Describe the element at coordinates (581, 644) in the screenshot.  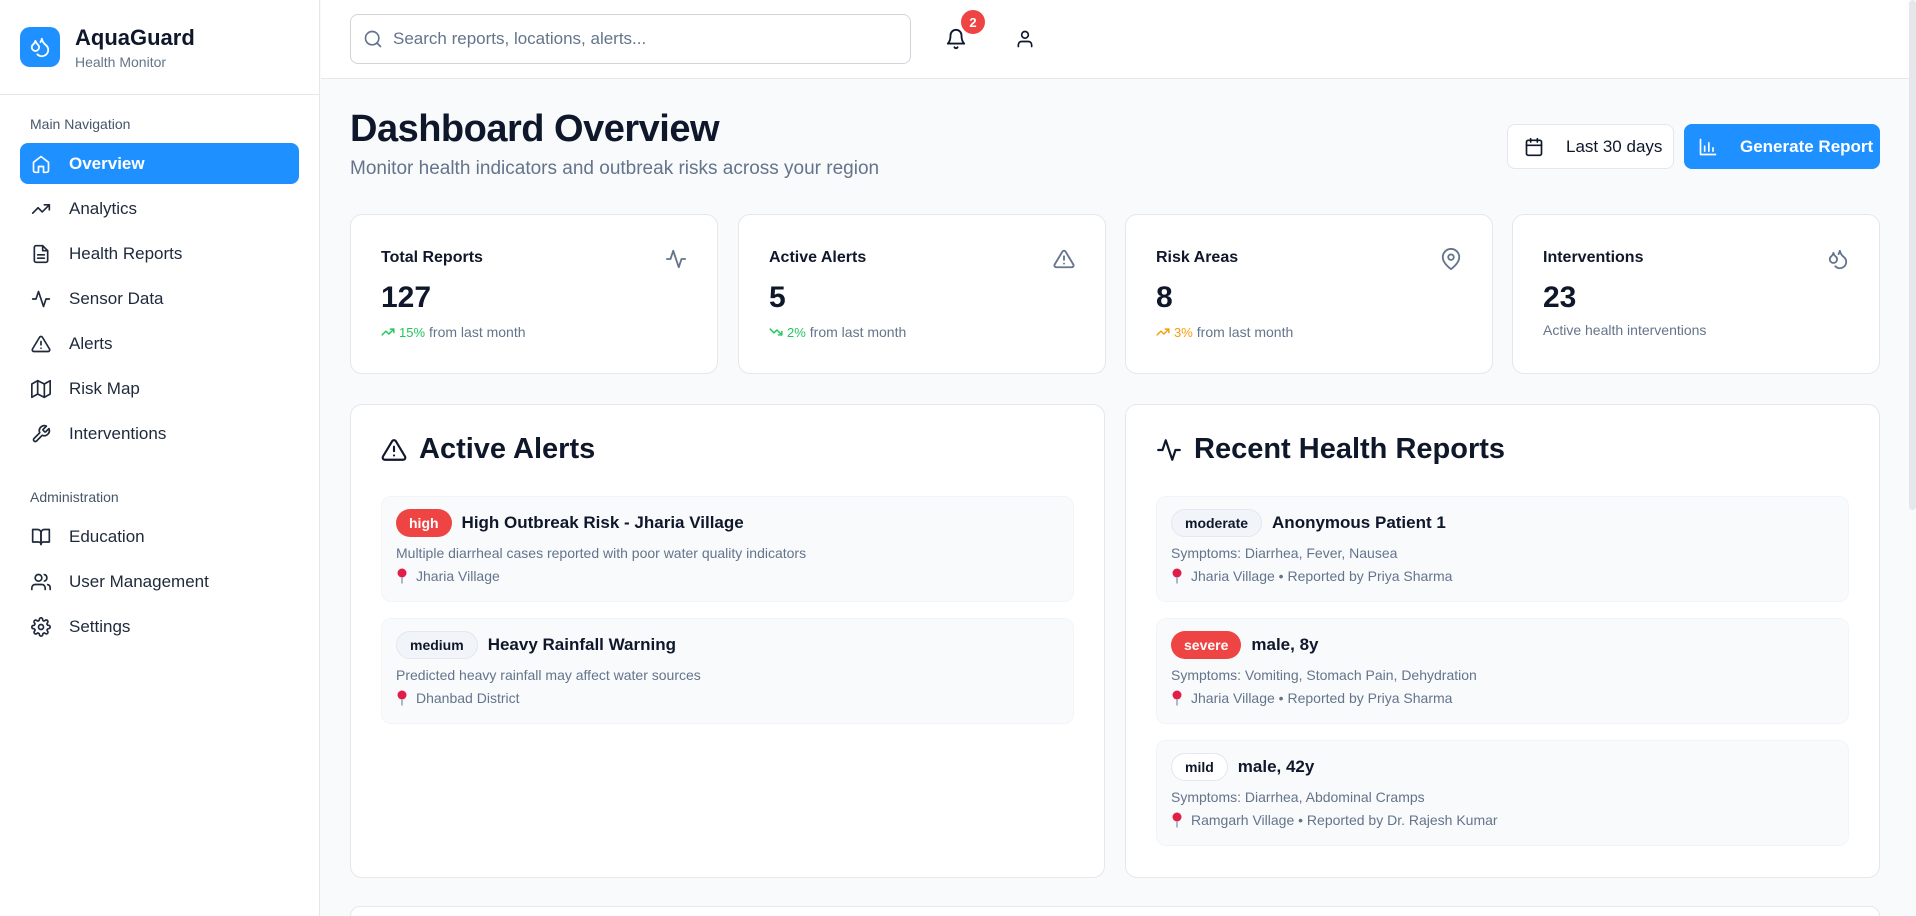
I see `alert-title: Heavy Rainfall Warning` at that location.